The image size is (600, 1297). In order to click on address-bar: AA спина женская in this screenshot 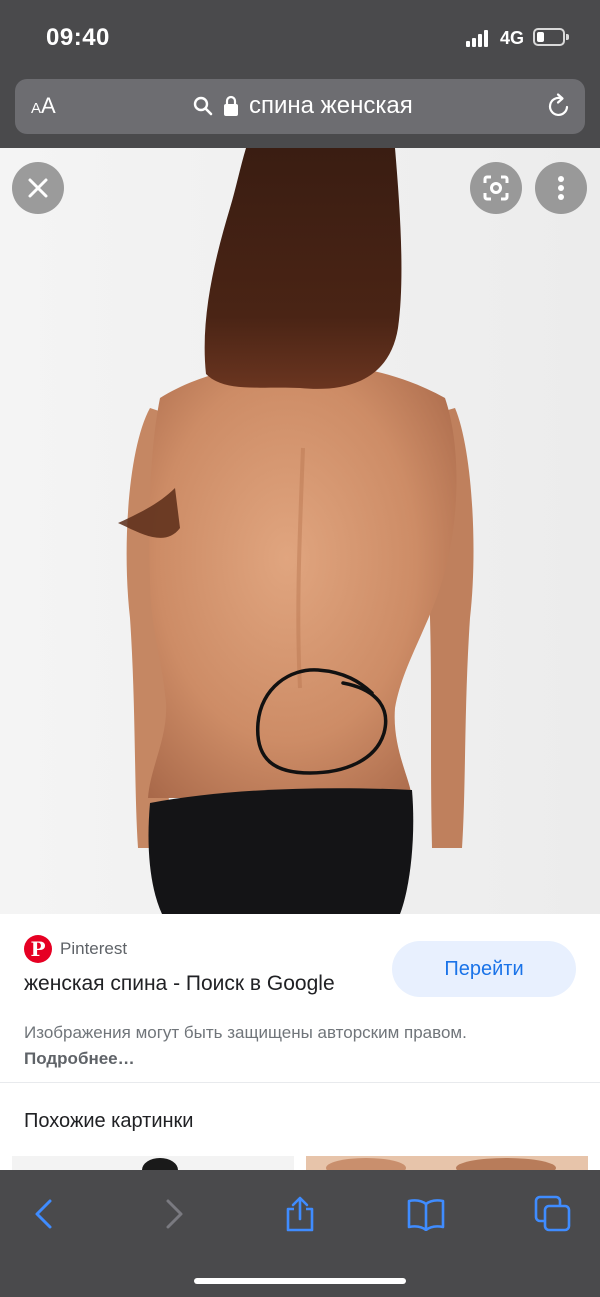, I will do `click(300, 106)`.